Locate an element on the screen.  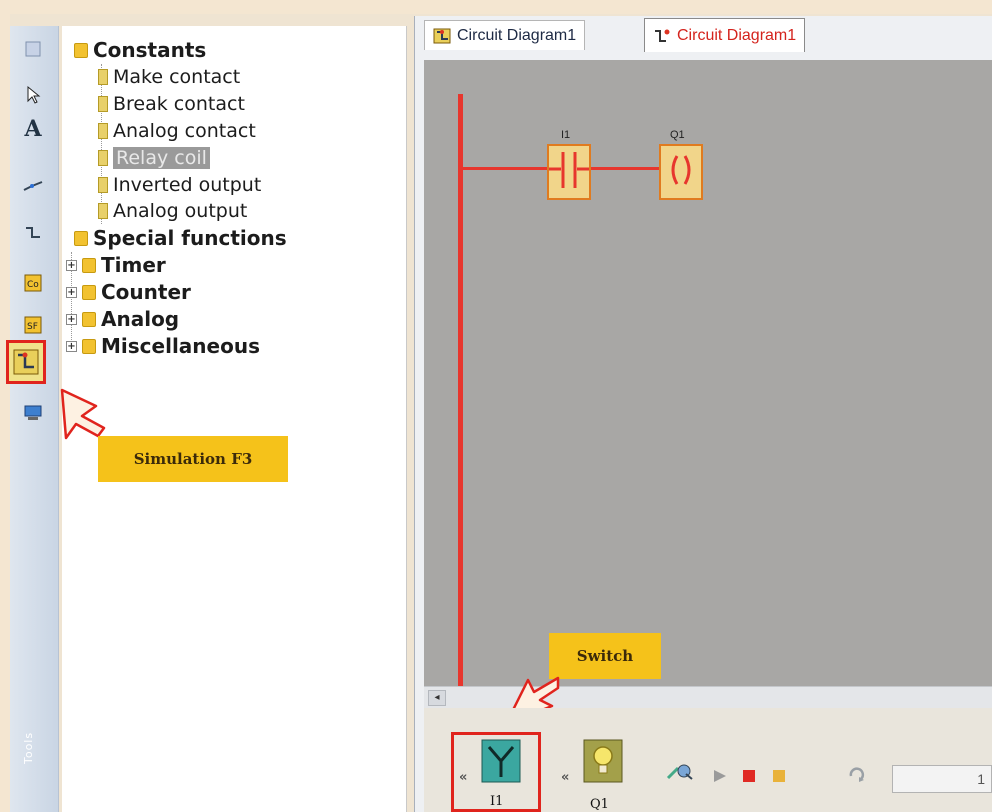
inverted-output-icon is located at coordinates (103, 185).